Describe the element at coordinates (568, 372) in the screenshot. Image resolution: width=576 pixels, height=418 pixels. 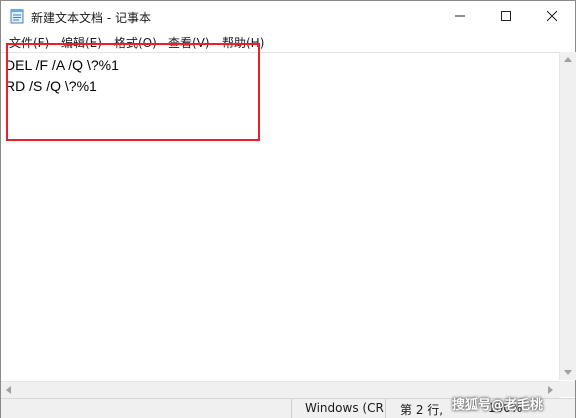
I see `scroll-down-arrow-icon` at that location.